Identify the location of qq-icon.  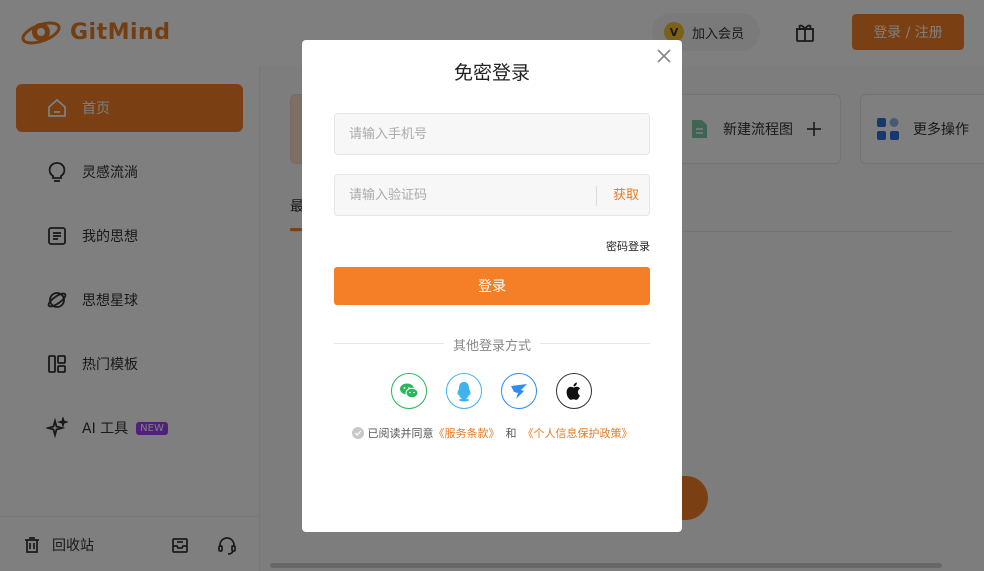
(464, 392).